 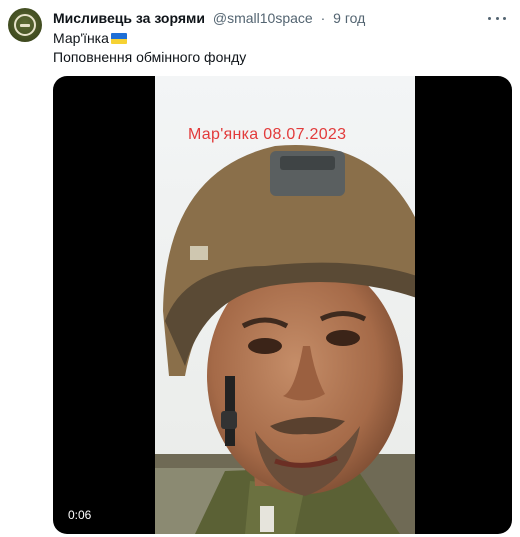 I want to click on ukraine-flag-icon, so click(x=118, y=38).